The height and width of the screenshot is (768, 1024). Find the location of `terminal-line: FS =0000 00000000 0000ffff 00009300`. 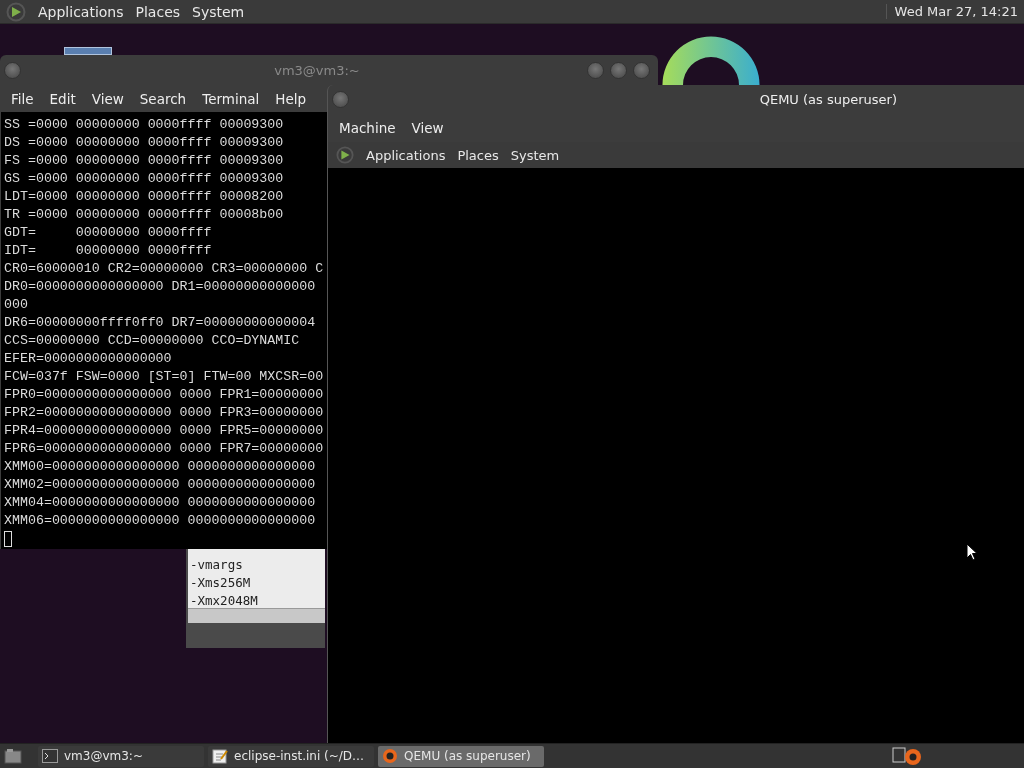

terminal-line: FS =0000 00000000 0000ffff 00009300 is located at coordinates (144, 161).